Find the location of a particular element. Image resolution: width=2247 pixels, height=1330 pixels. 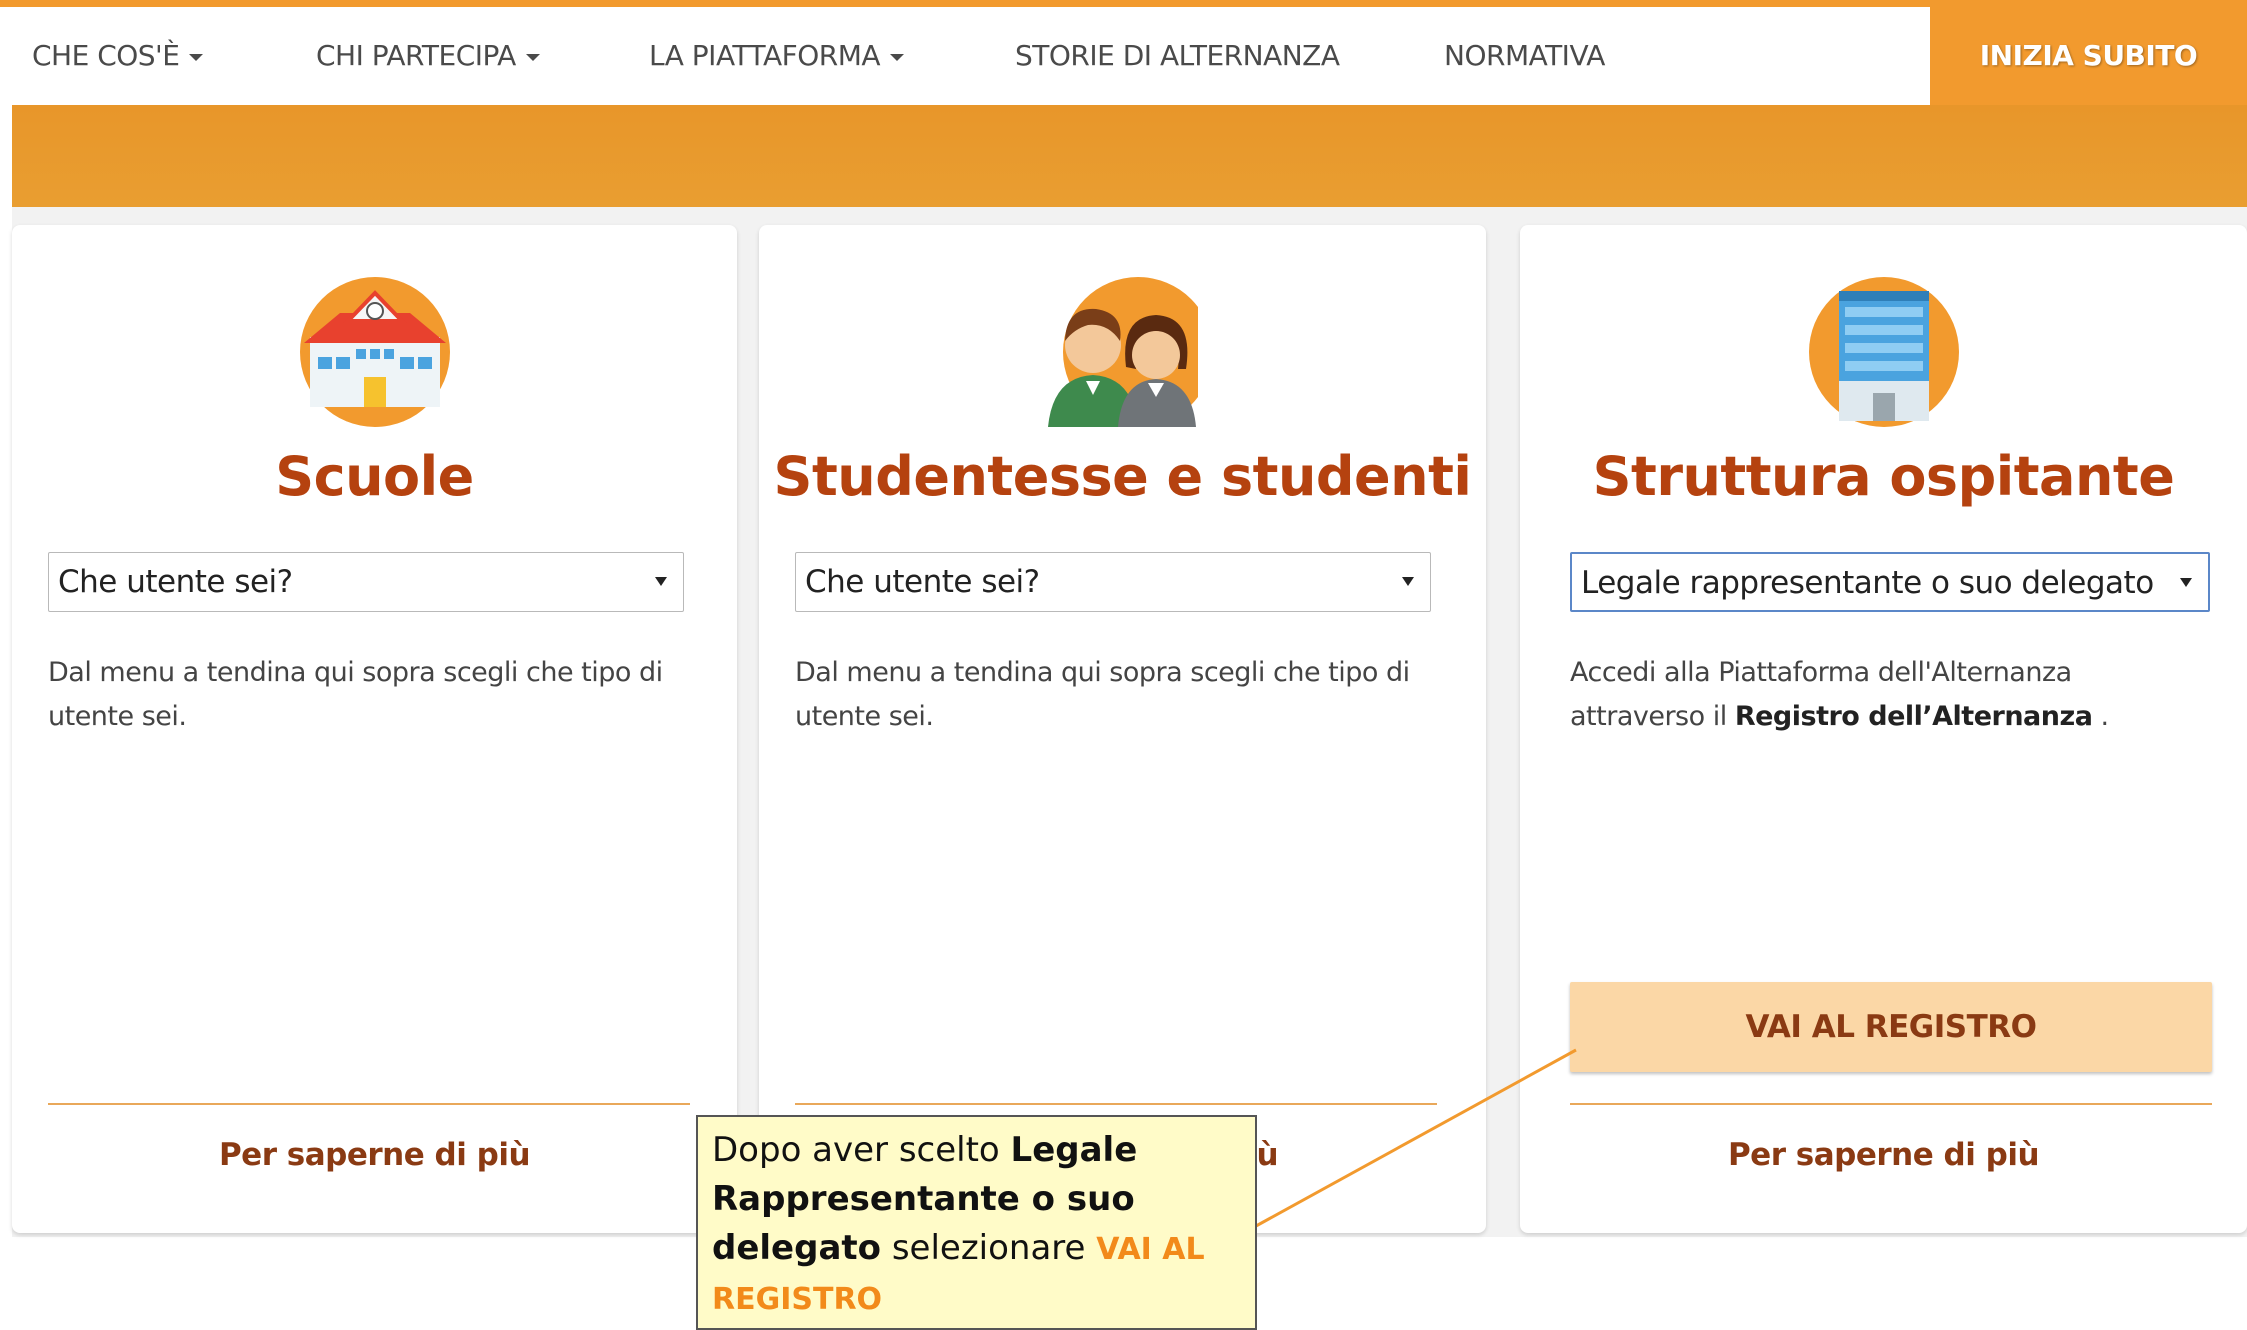

top-accent-stripe is located at coordinates (1123, 3).